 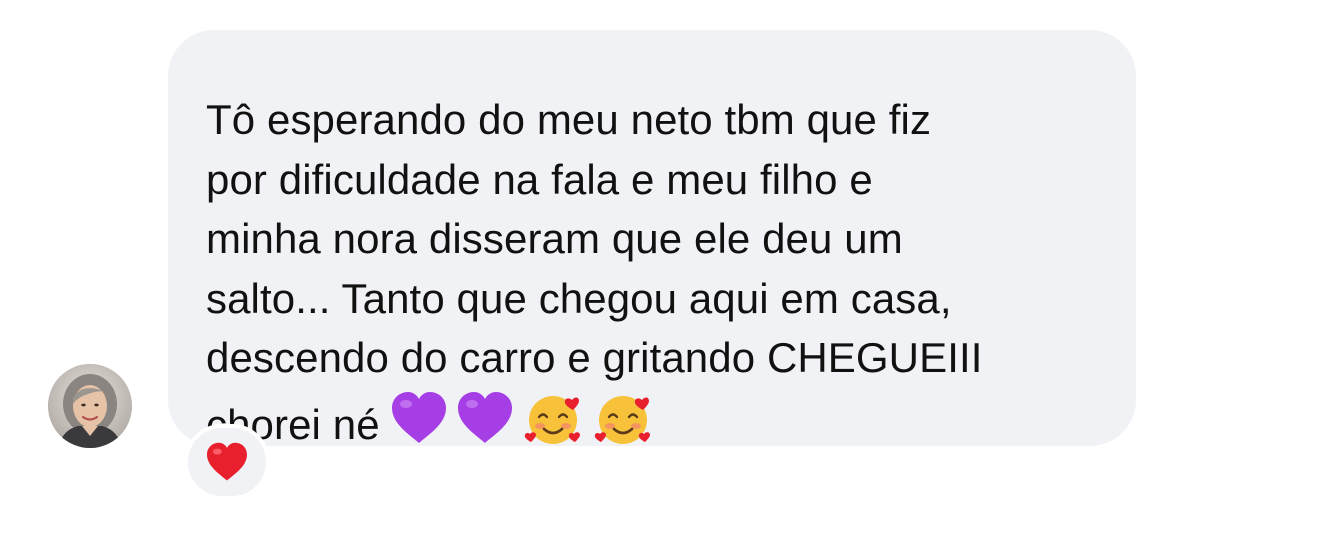 I want to click on avatar-photo, so click(x=90, y=406).